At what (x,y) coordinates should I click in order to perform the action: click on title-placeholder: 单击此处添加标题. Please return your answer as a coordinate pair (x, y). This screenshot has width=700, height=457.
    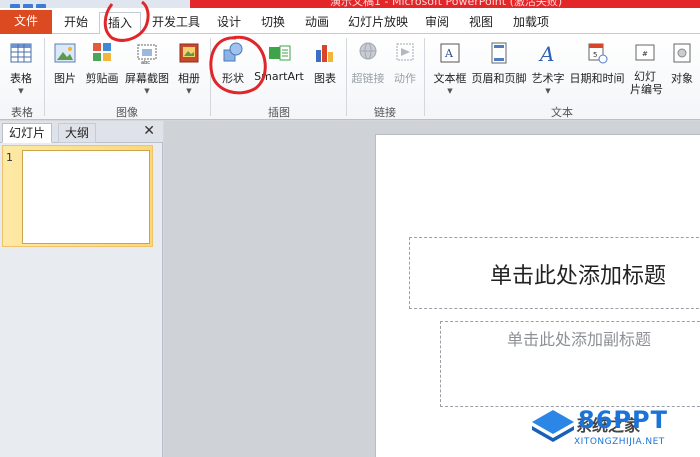
    Looking at the image, I should click on (554, 273).